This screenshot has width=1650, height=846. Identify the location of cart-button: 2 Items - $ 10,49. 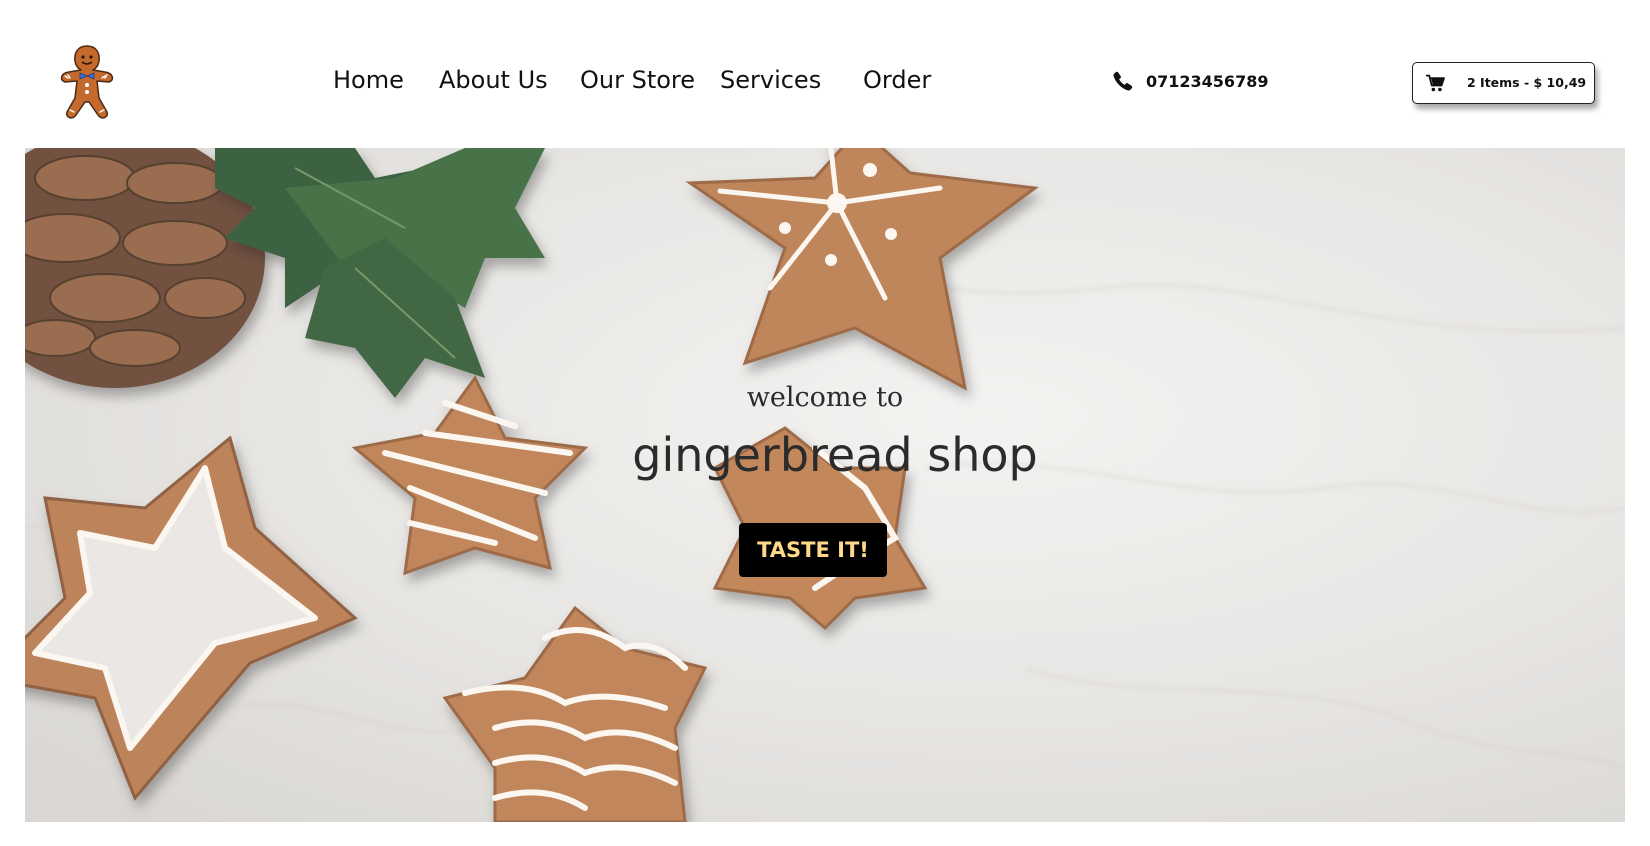
(1503, 83).